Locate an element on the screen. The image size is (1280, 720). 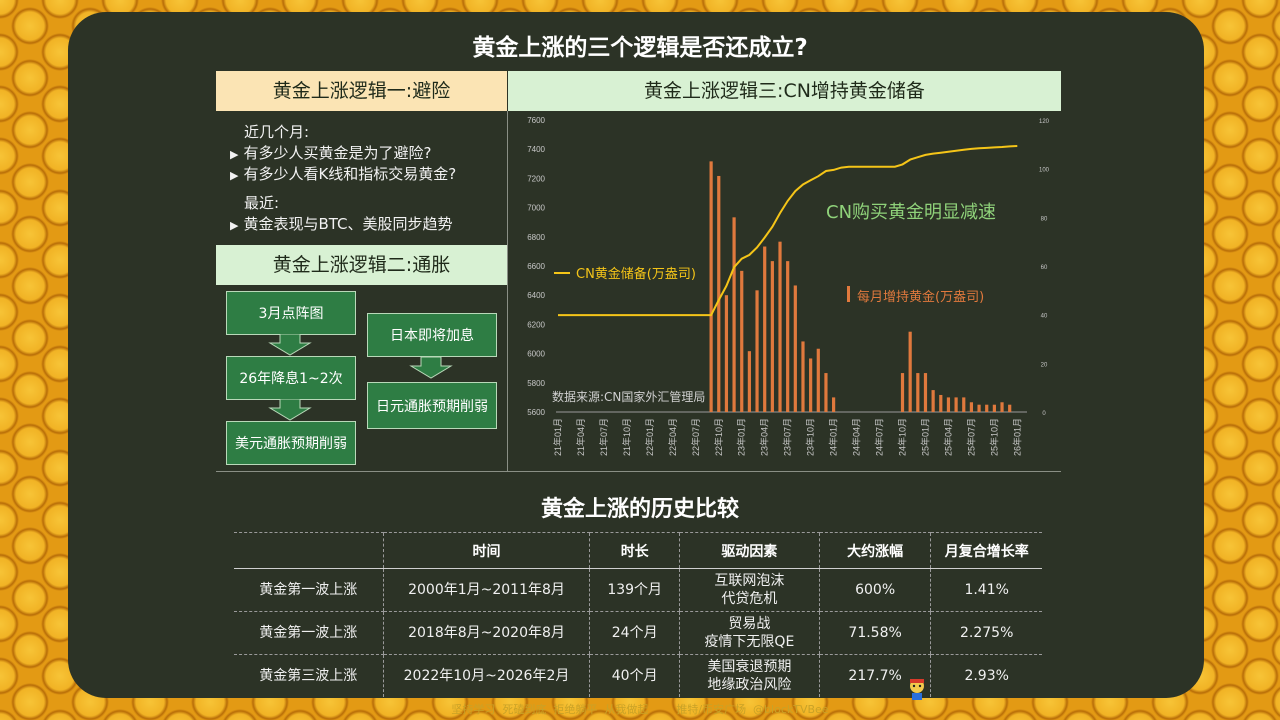
line-legend-label: CN黄金储备(万盎司) is located at coordinates (636, 274).